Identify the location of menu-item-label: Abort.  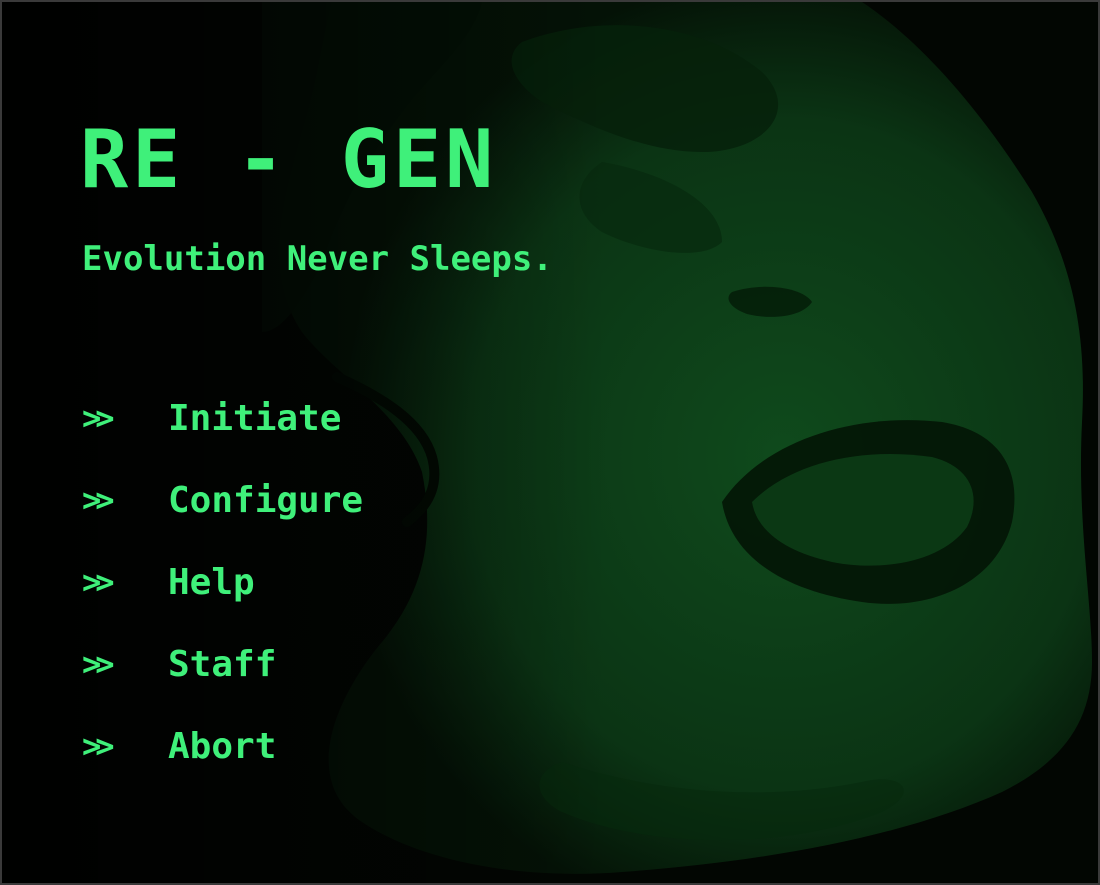
(222, 746).